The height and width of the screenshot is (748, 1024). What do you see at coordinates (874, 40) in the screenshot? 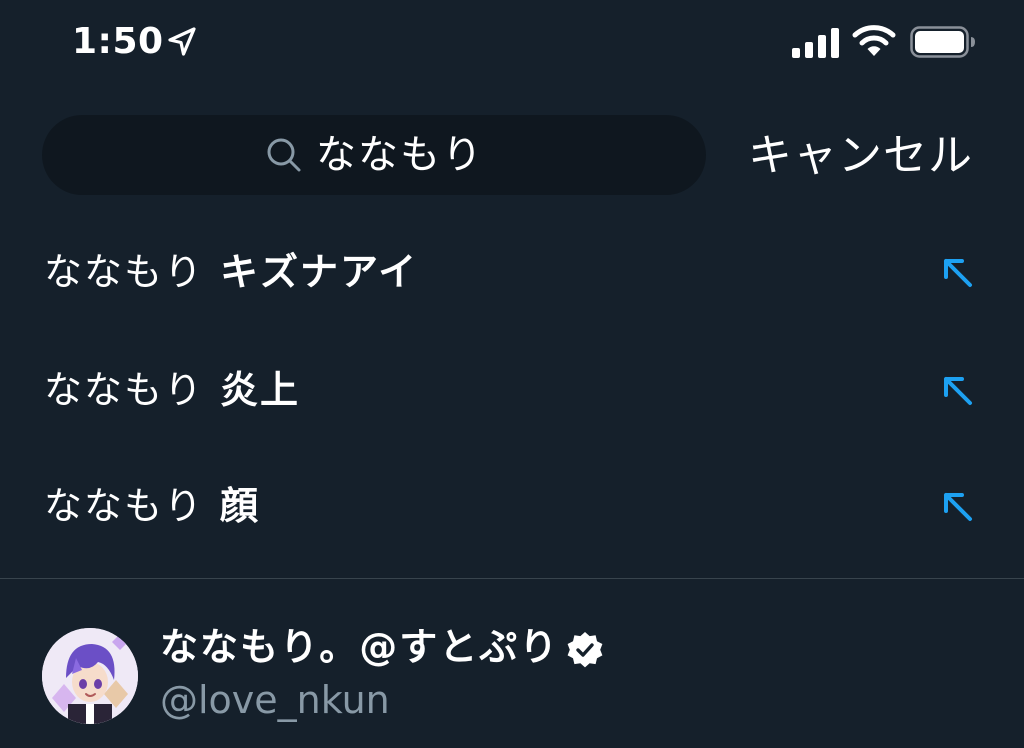
I see `wifi-icon` at bounding box center [874, 40].